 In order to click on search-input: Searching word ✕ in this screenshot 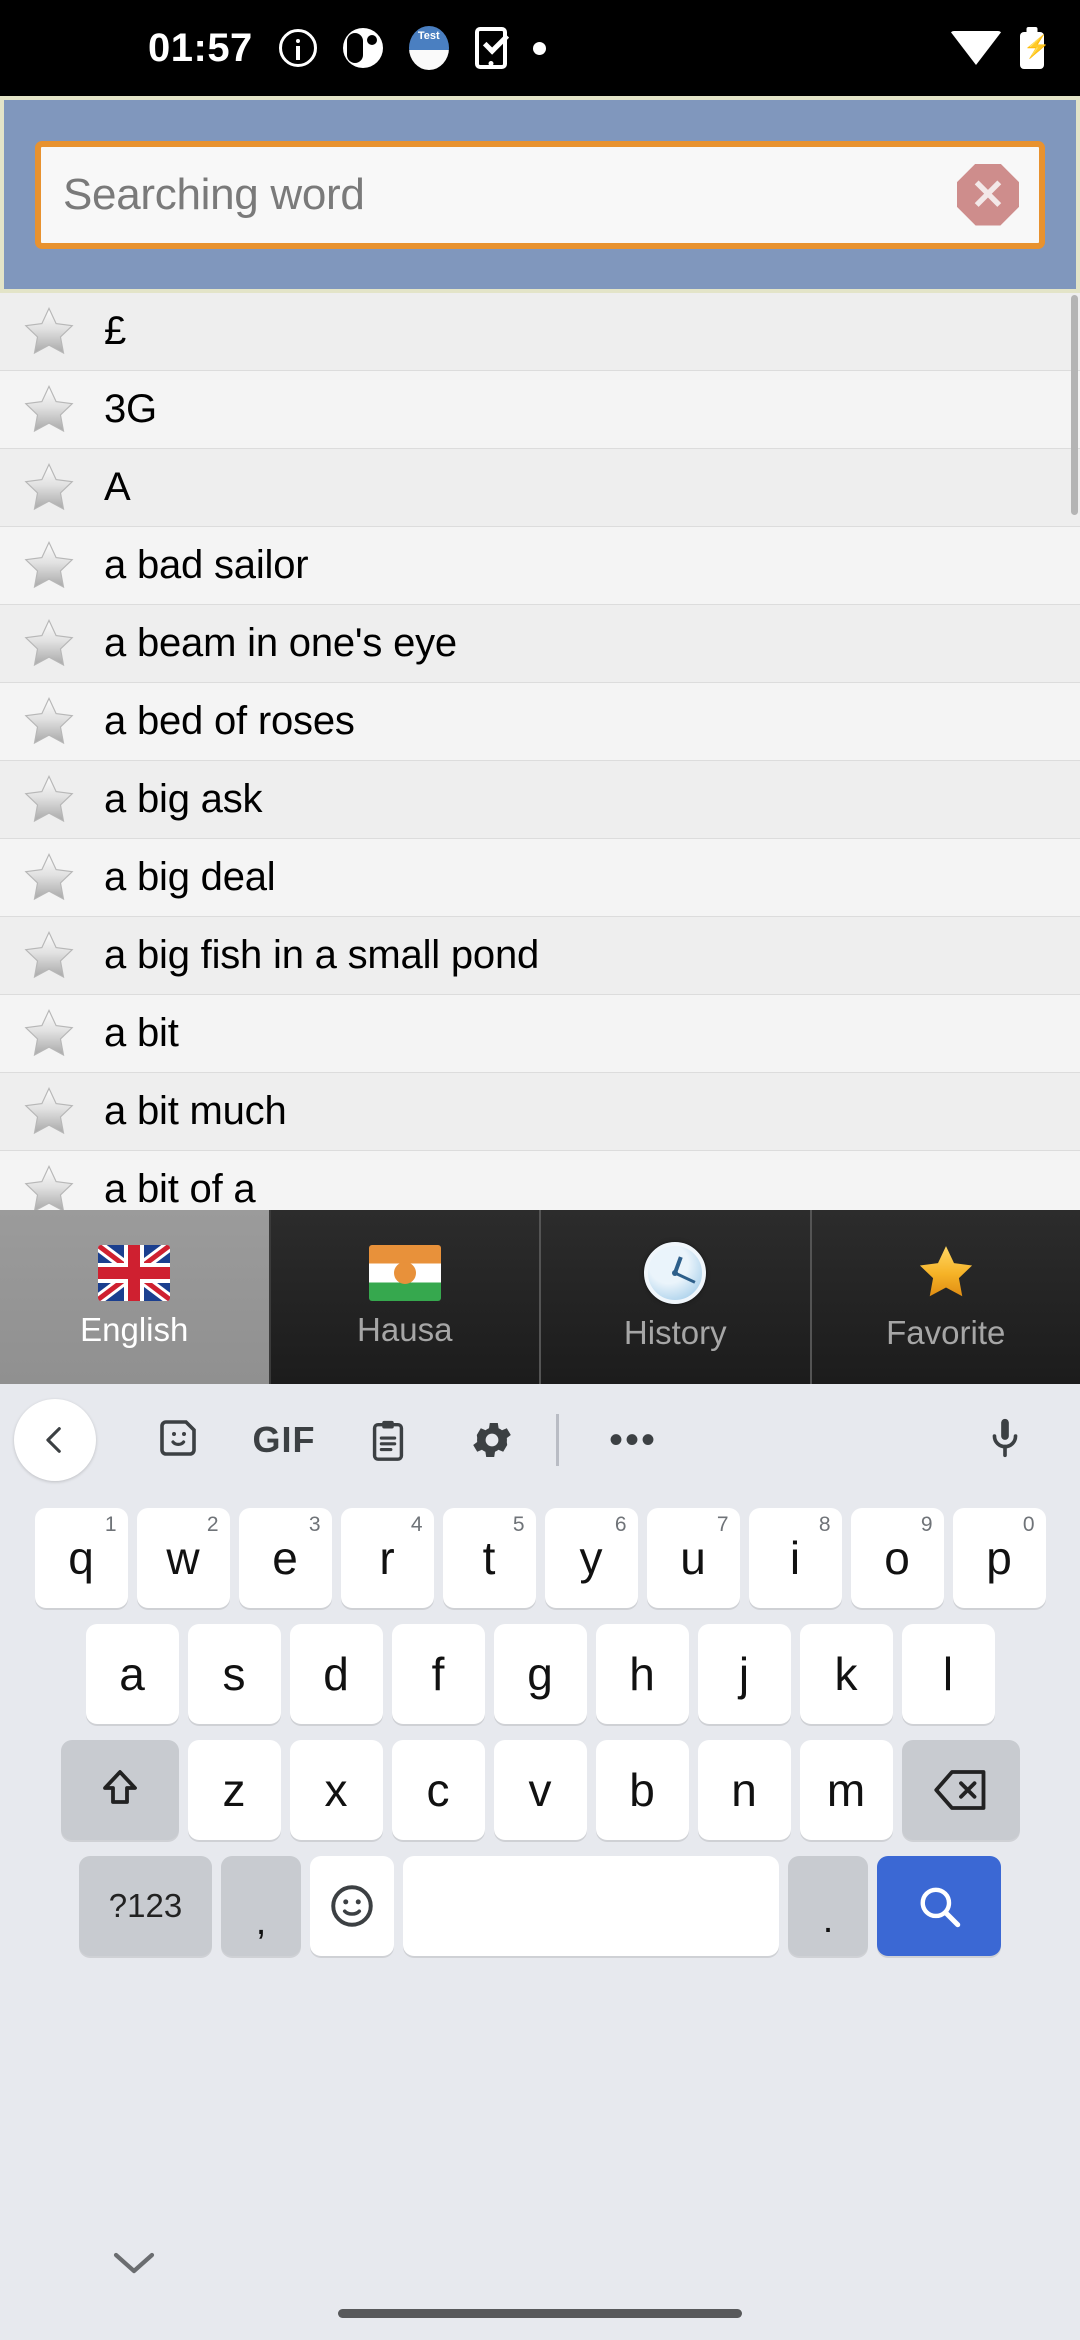, I will do `click(540, 194)`.